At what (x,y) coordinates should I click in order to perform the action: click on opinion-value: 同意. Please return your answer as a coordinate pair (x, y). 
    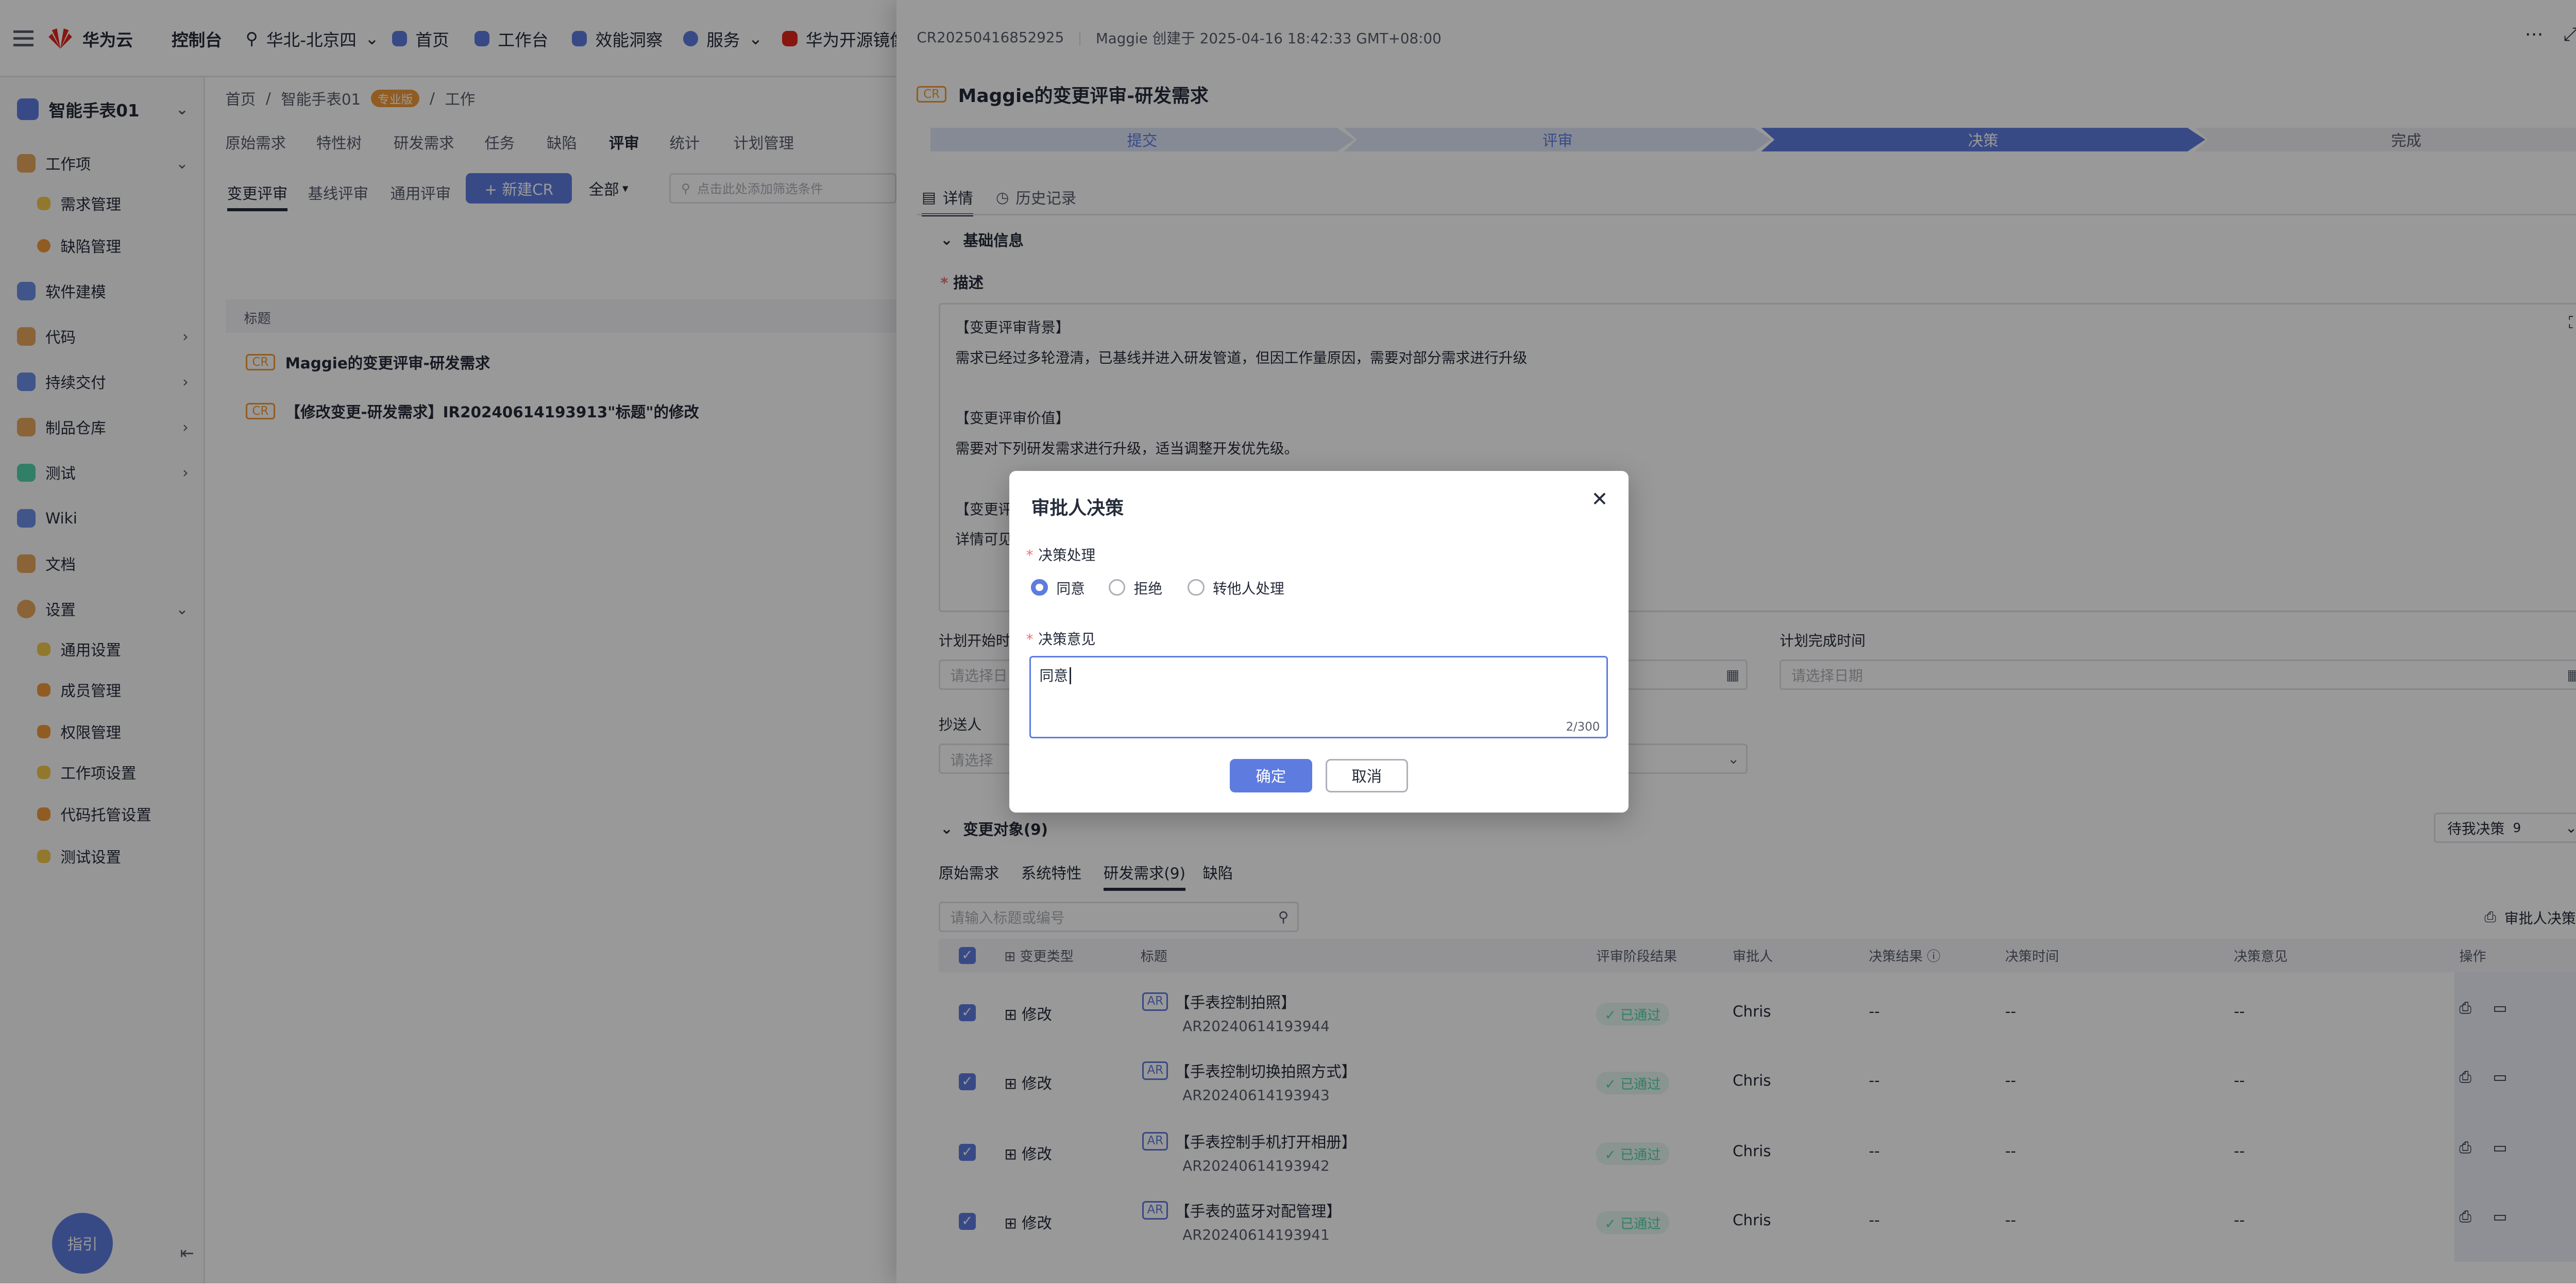
    Looking at the image, I should click on (1053, 676).